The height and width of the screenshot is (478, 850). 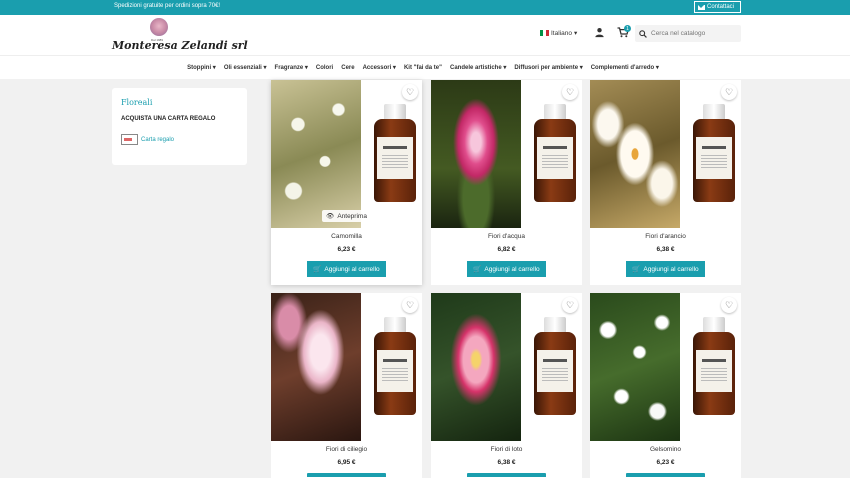 What do you see at coordinates (291, 67) in the screenshot?
I see `nav-item-fragranze: Fragranze ▾` at bounding box center [291, 67].